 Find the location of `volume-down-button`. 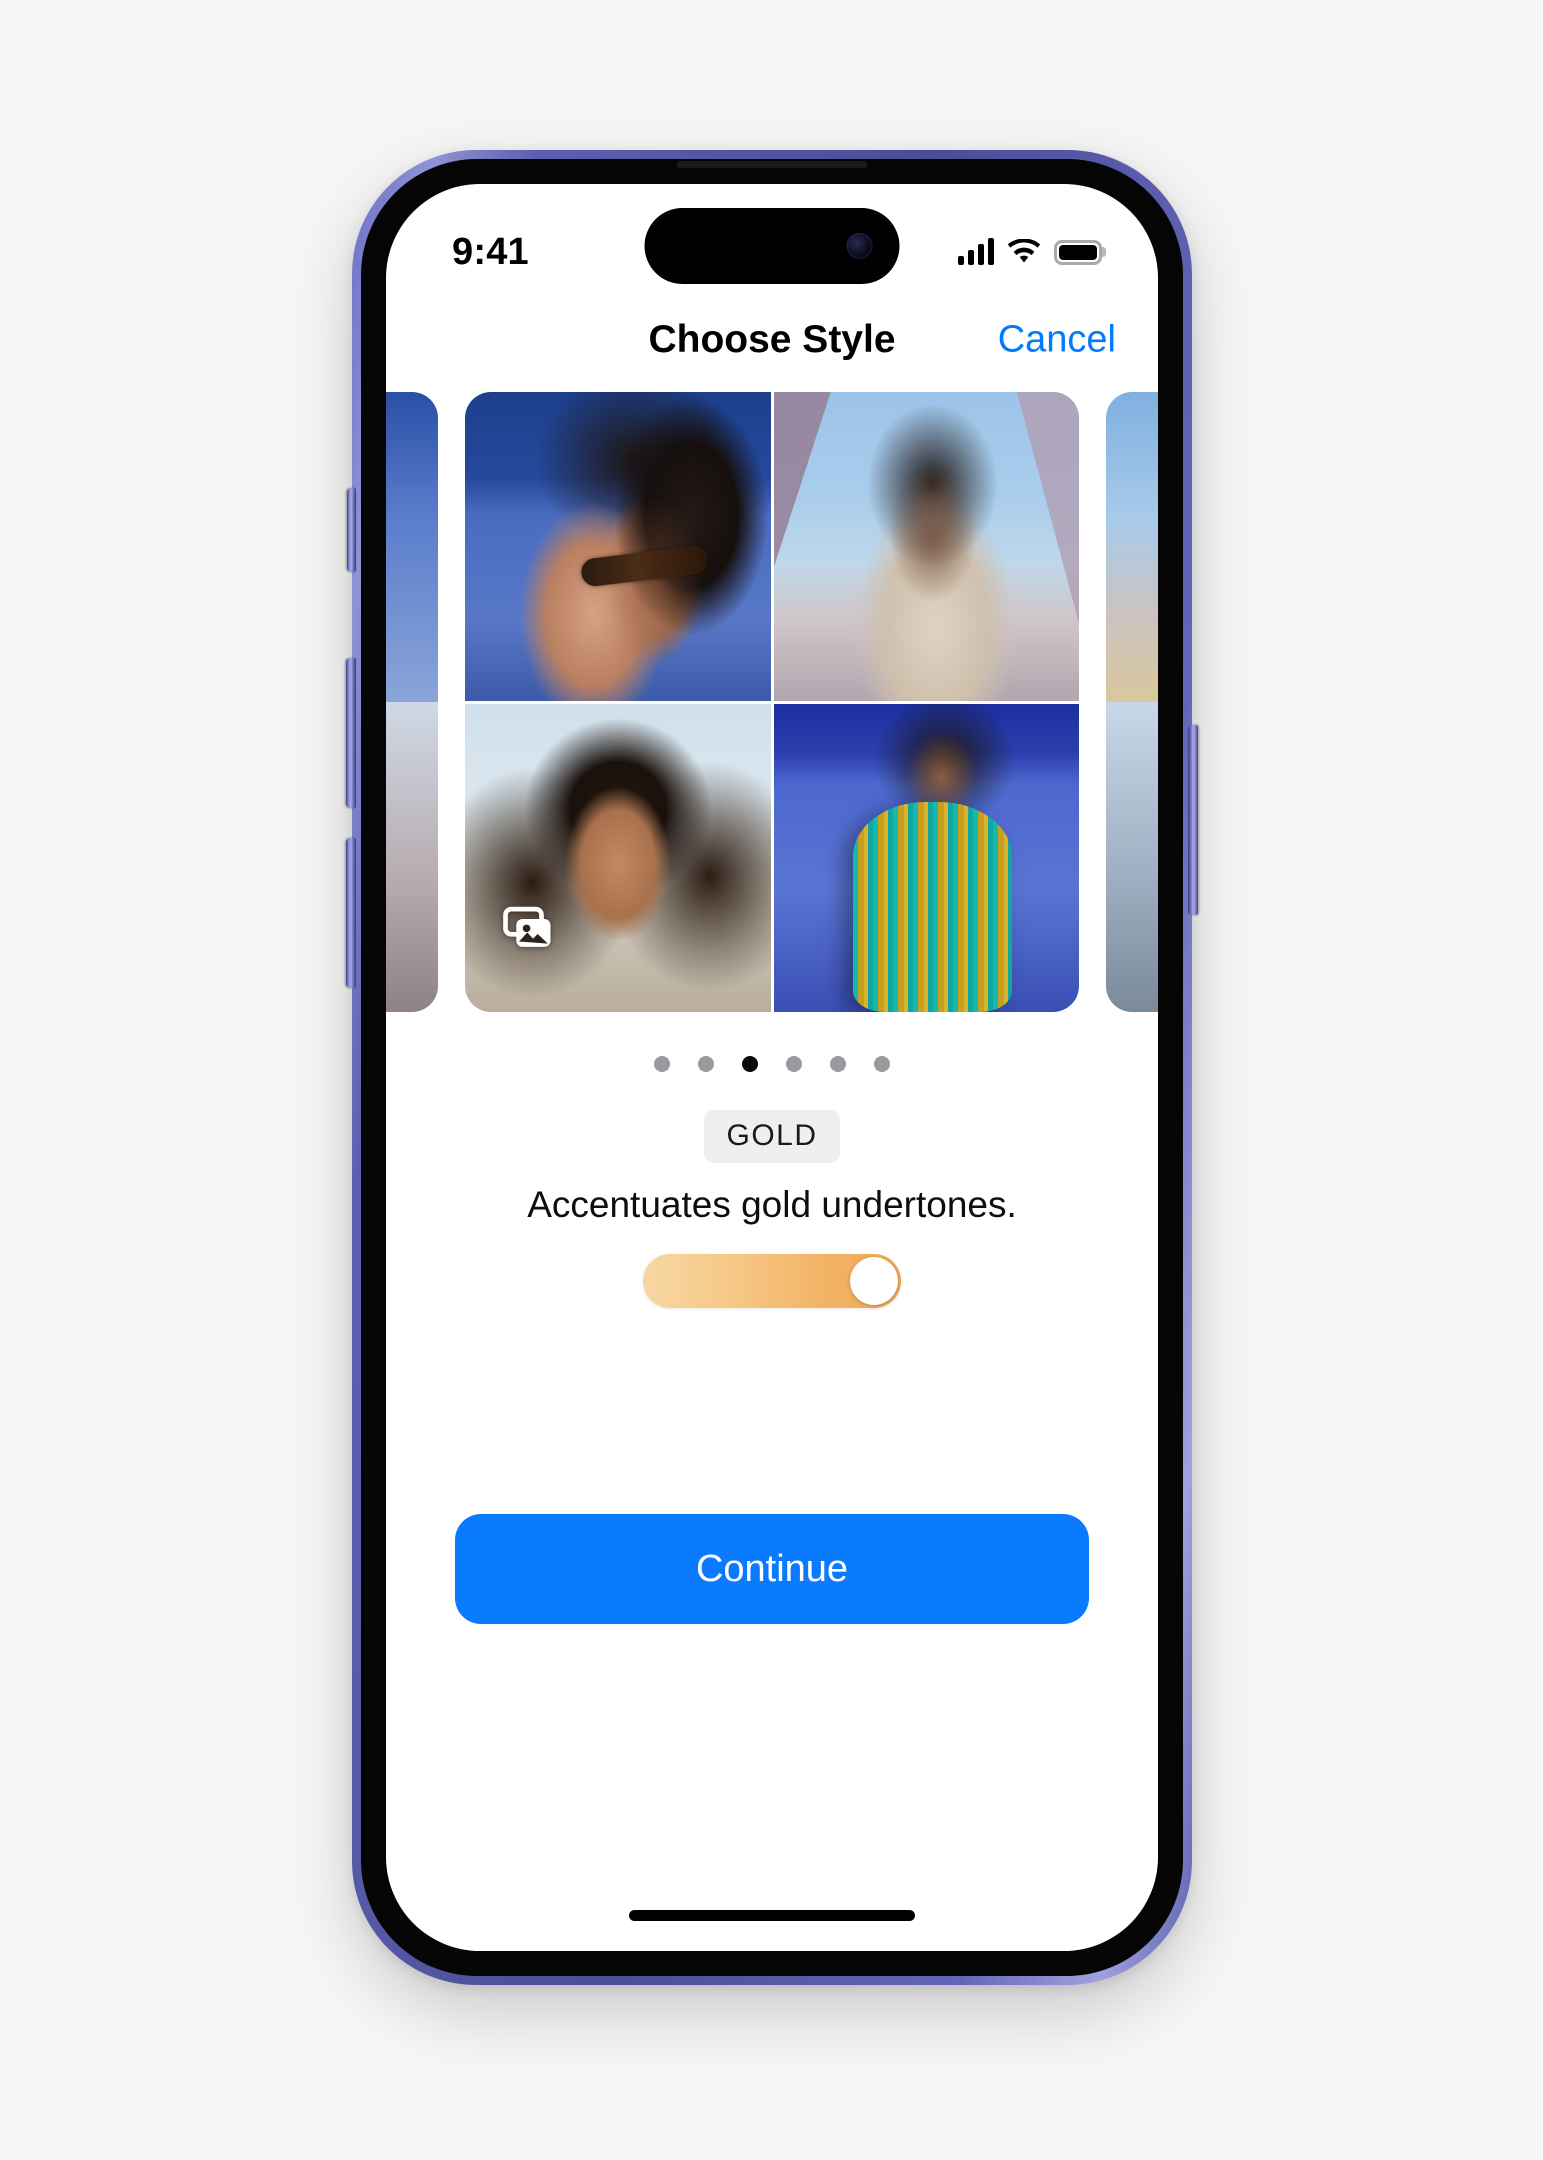

volume-down-button is located at coordinates (351, 913).